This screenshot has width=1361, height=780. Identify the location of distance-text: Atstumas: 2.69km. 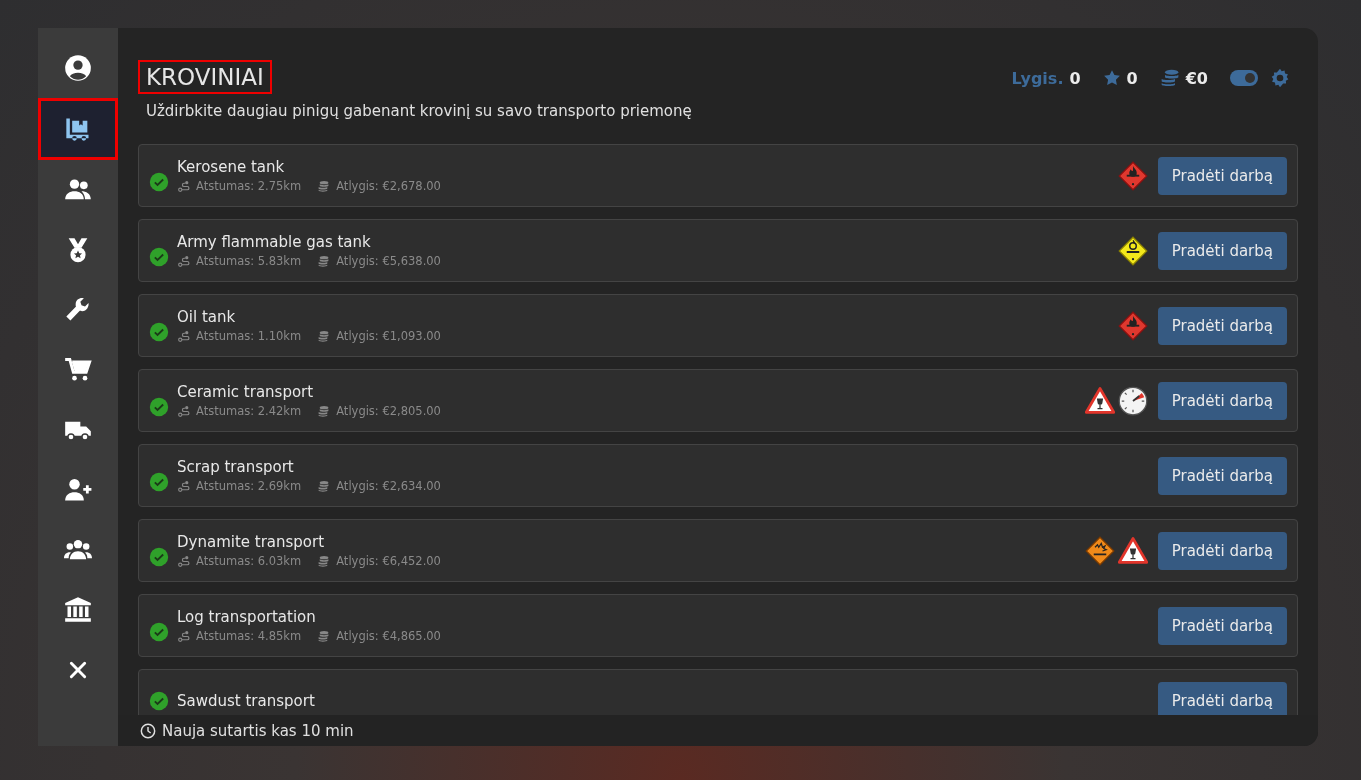
(249, 486).